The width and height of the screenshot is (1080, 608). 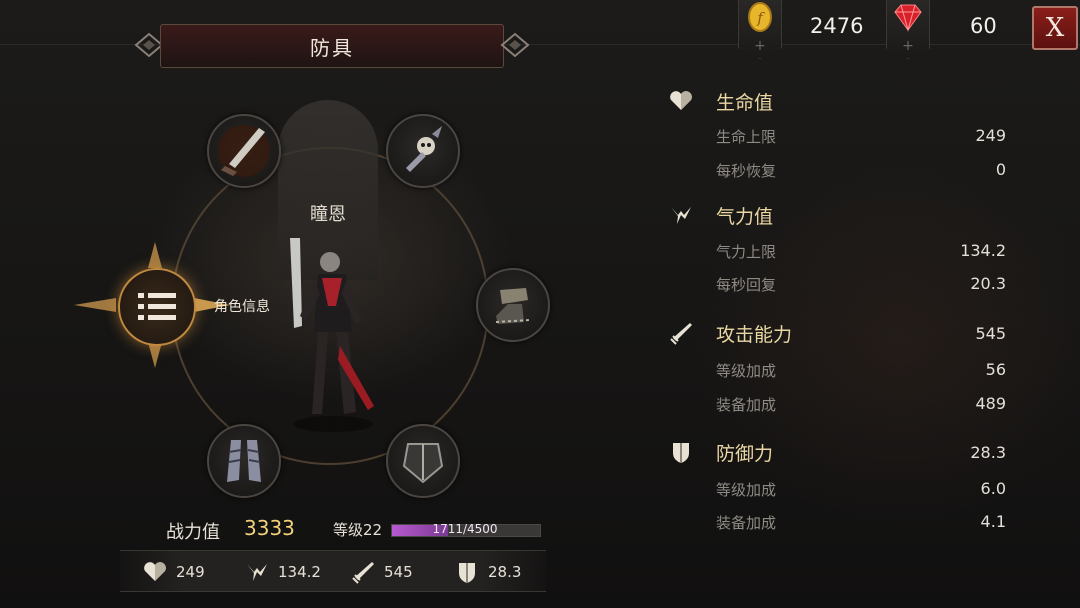 I want to click on weapon-slot, so click(x=244, y=151).